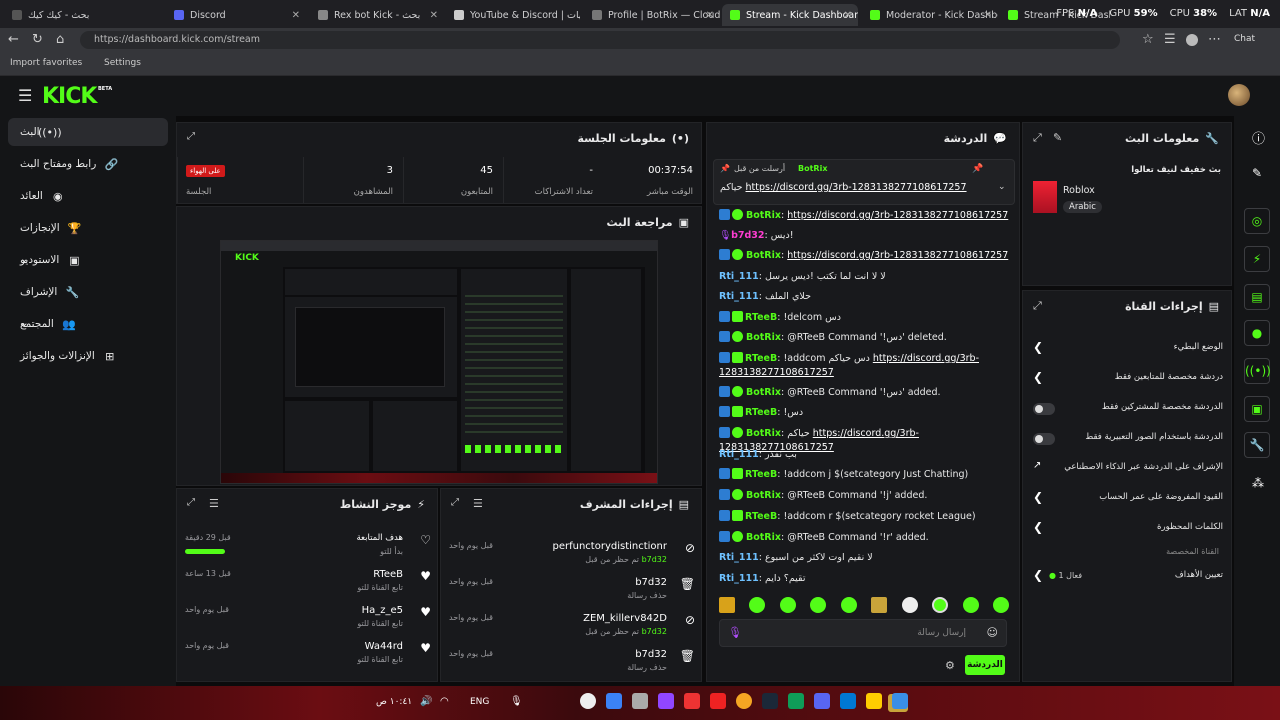 This screenshot has height=720, width=1280. Describe the element at coordinates (1128, 498) in the screenshot. I see `account-age-item: القيود المفروضة على عمر الحساب ❮` at that location.